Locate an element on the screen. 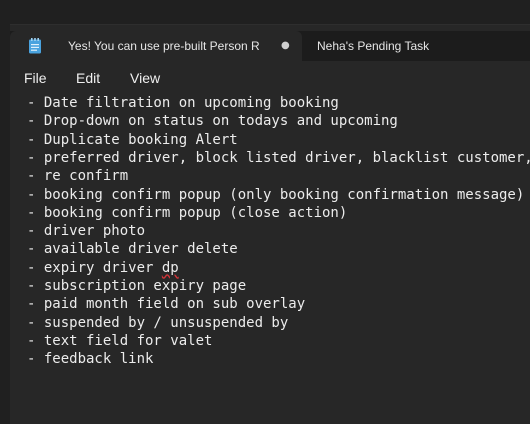 The image size is (530, 424). text-line: - available driver delete is located at coordinates (132, 249).